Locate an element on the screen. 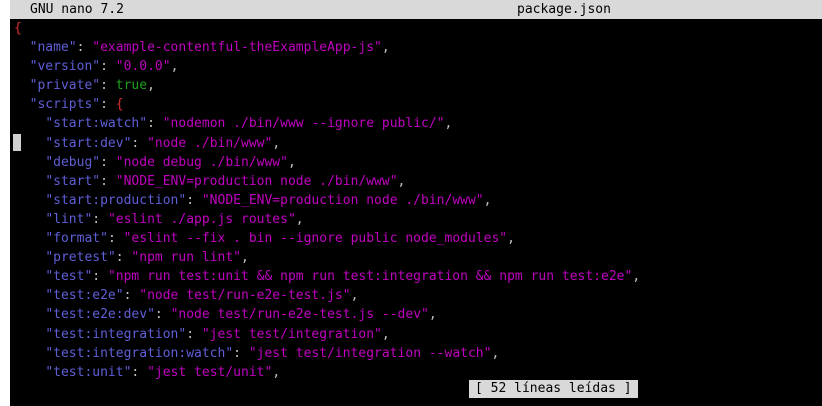  json-key: "test:integration" is located at coordinates (116, 334).